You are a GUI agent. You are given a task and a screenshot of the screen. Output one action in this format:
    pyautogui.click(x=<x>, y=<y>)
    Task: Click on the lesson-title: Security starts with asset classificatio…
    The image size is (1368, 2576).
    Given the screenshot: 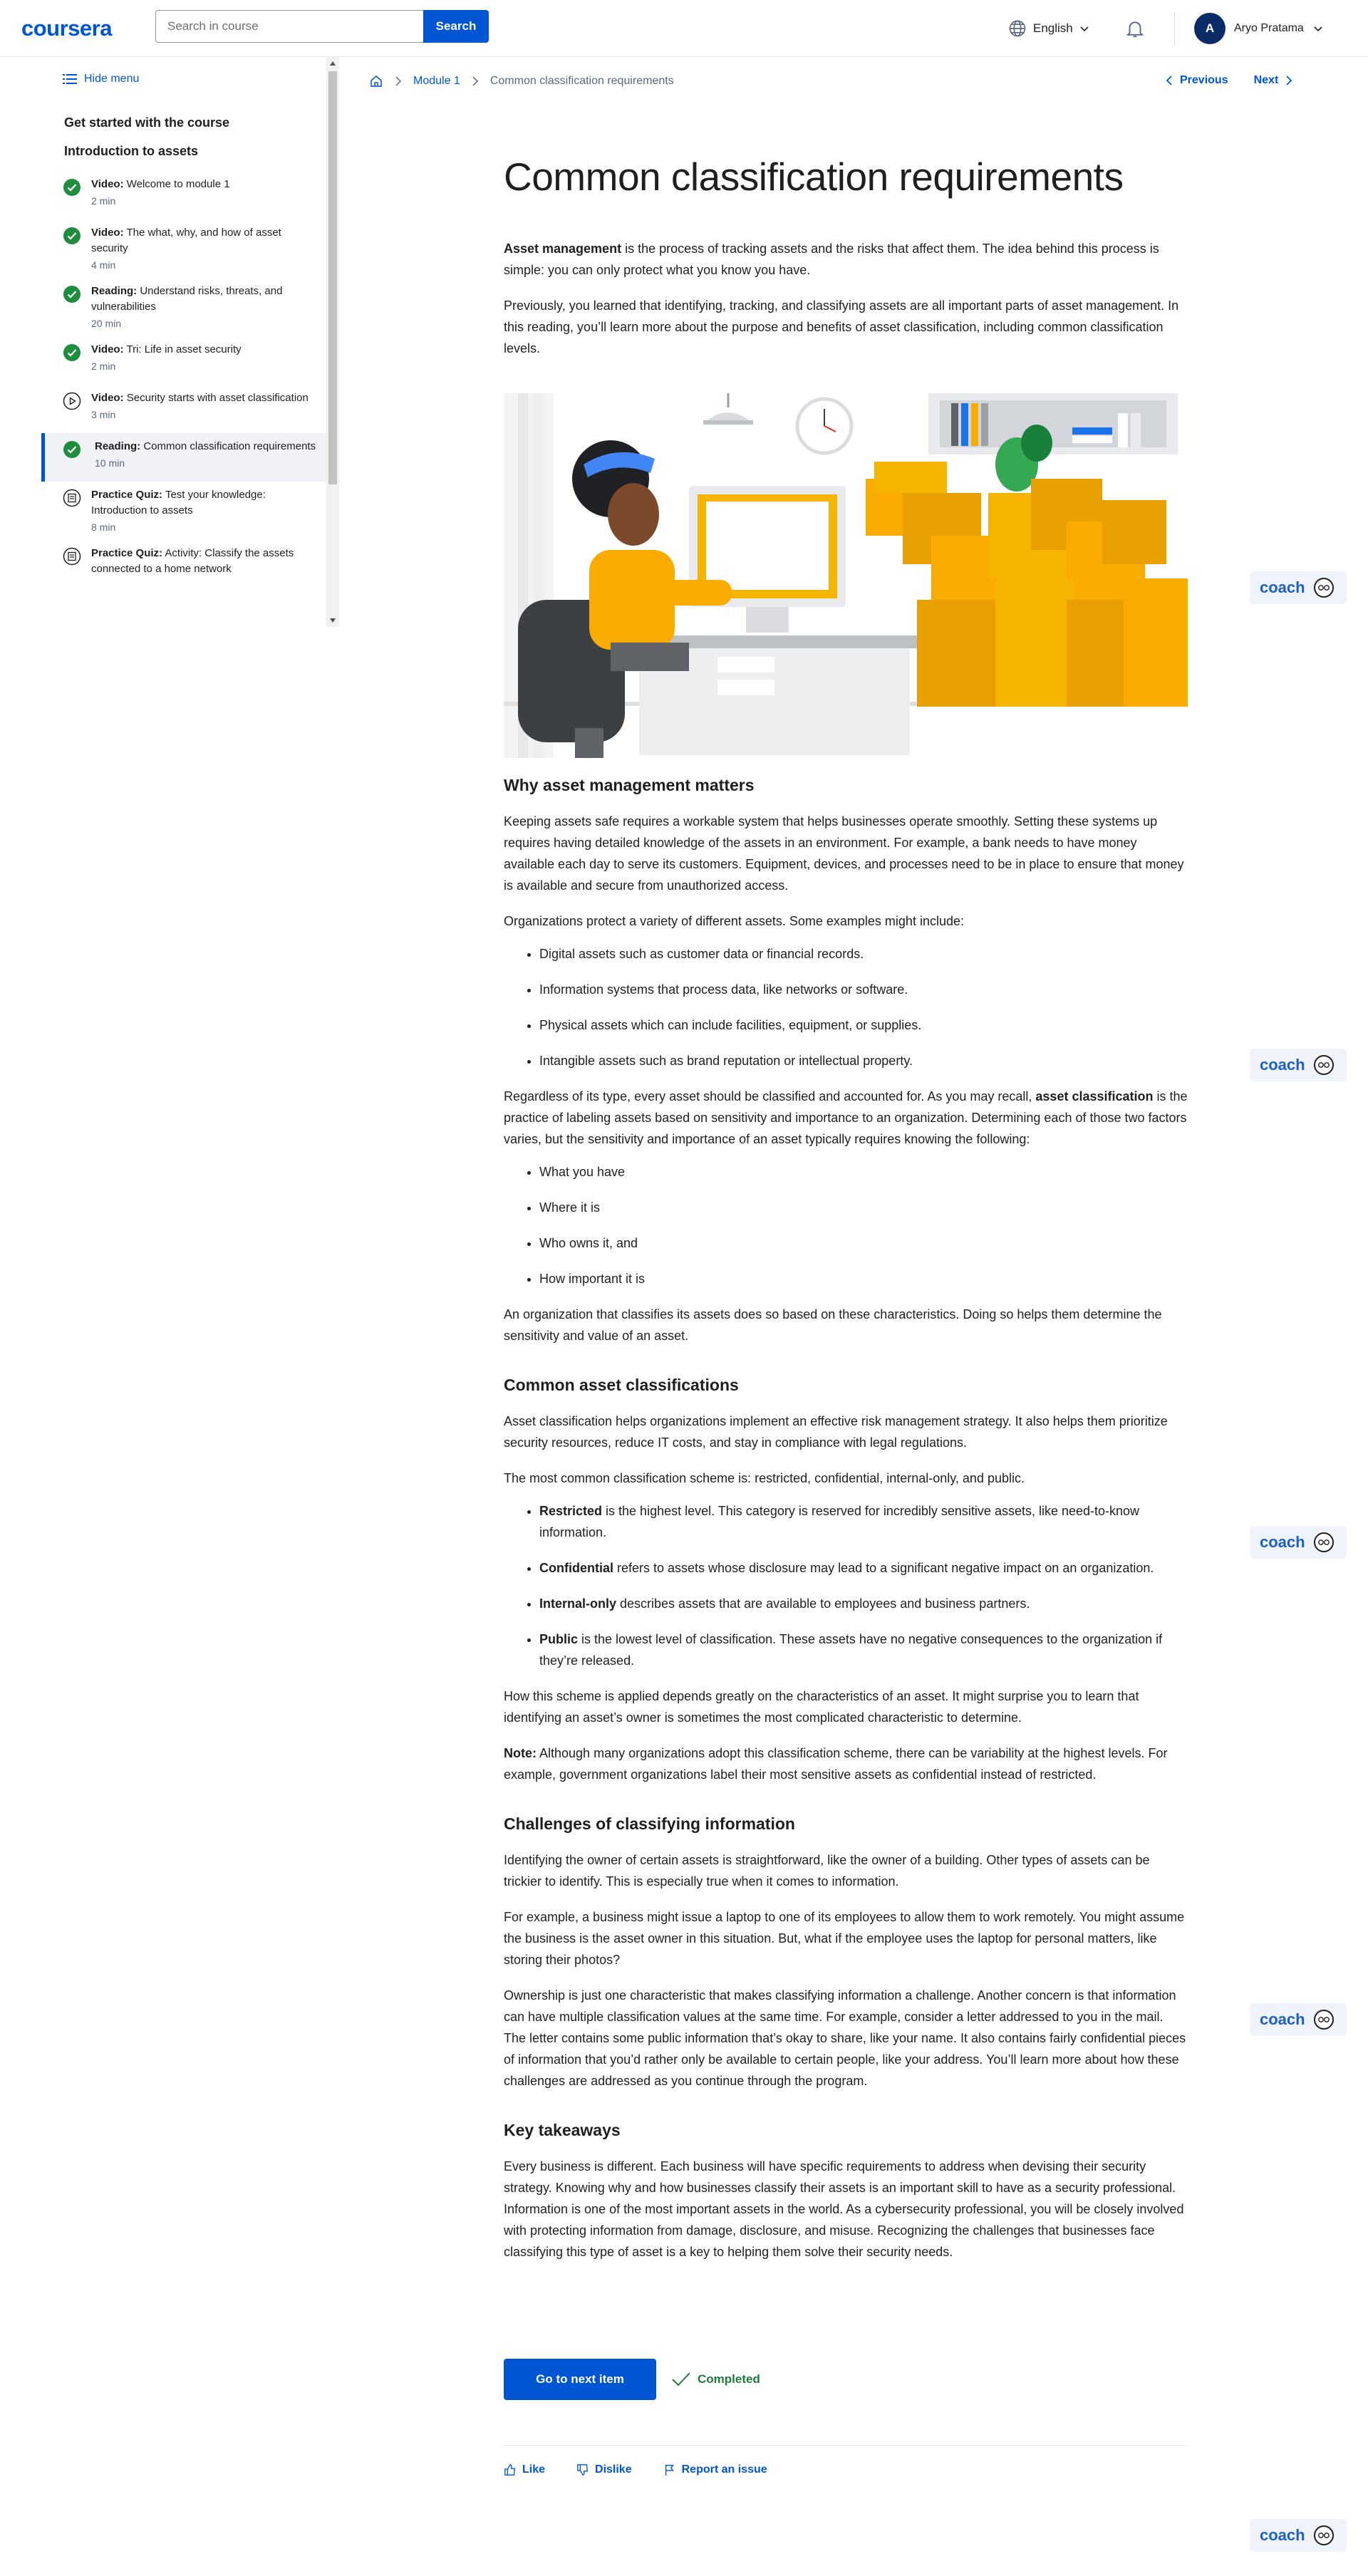 What is the action you would take?
    pyautogui.click(x=217, y=398)
    